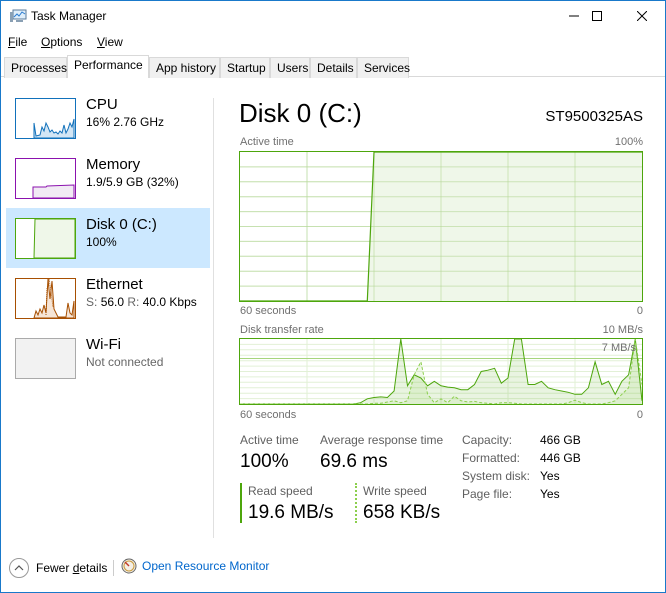 The width and height of the screenshot is (666, 593). I want to click on transfer-rate-graph: 7 MB/s, so click(441, 371).